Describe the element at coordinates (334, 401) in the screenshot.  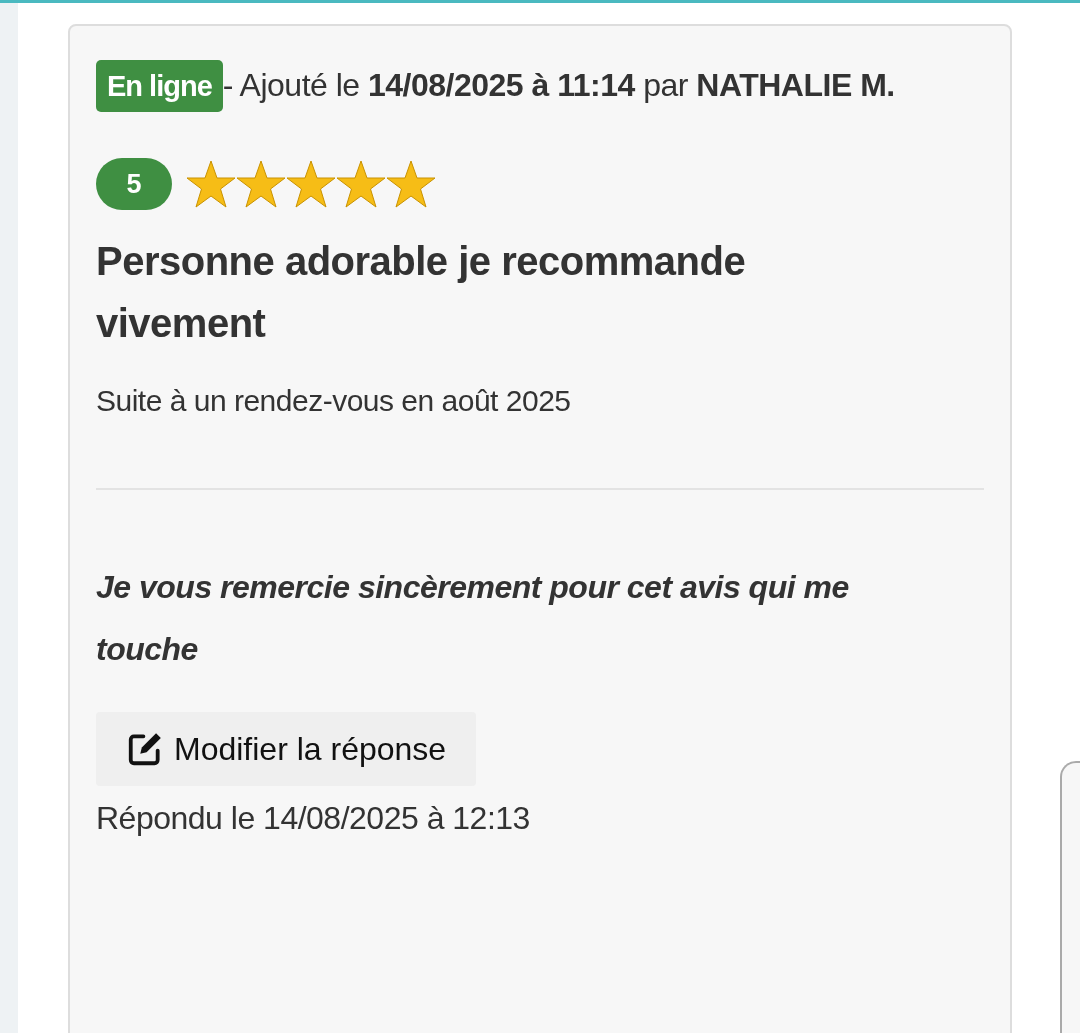
I see `review-context: Suite à un rendez-vous en août 2025` at that location.